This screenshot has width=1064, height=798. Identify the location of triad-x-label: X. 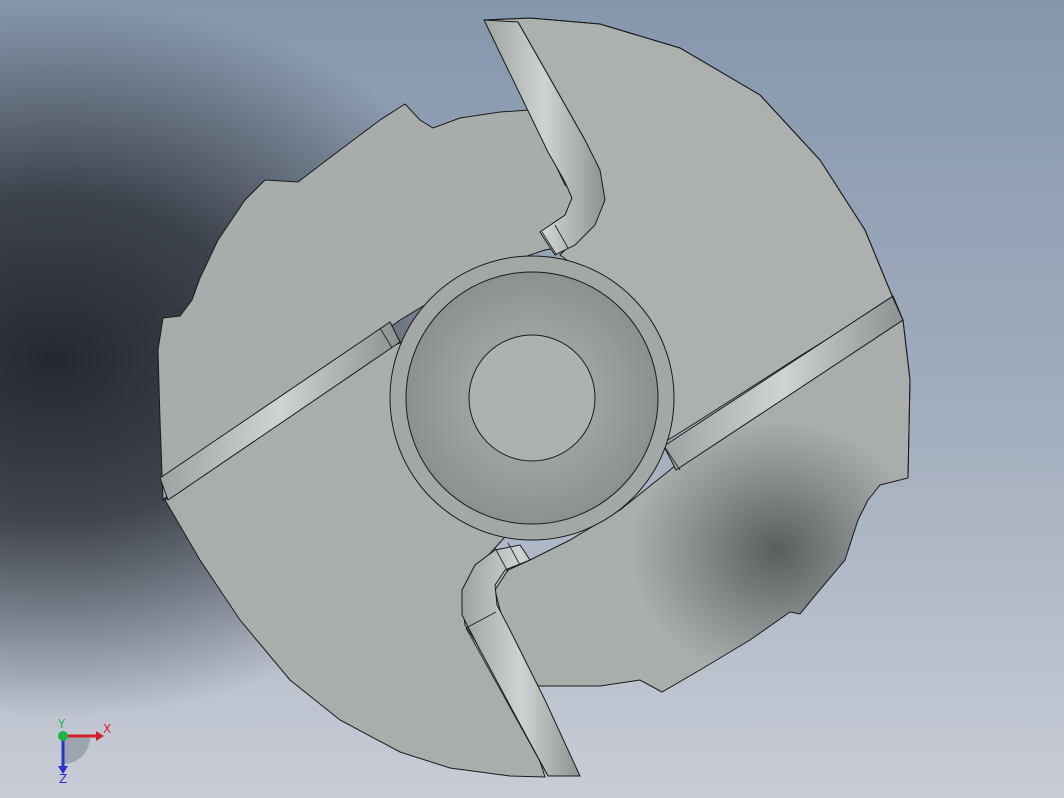
(107, 729).